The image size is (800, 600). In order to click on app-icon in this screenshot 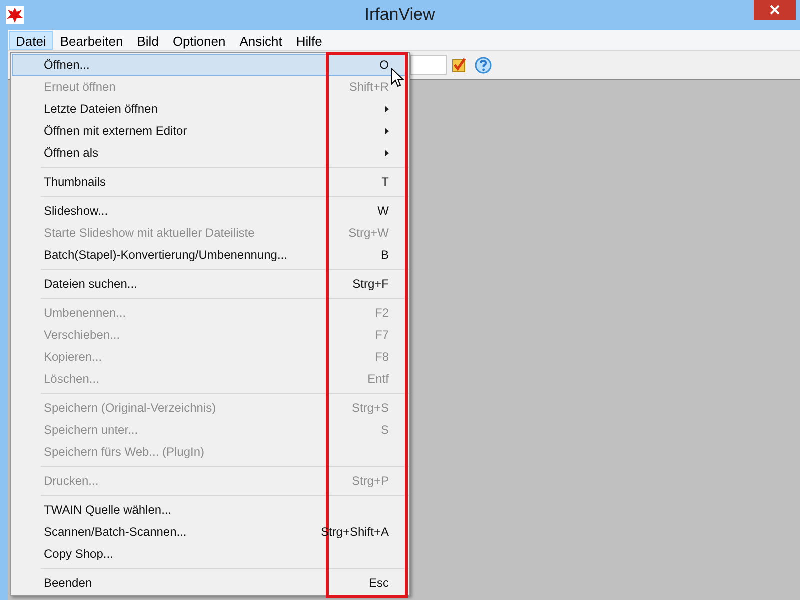, I will do `click(15, 15)`.